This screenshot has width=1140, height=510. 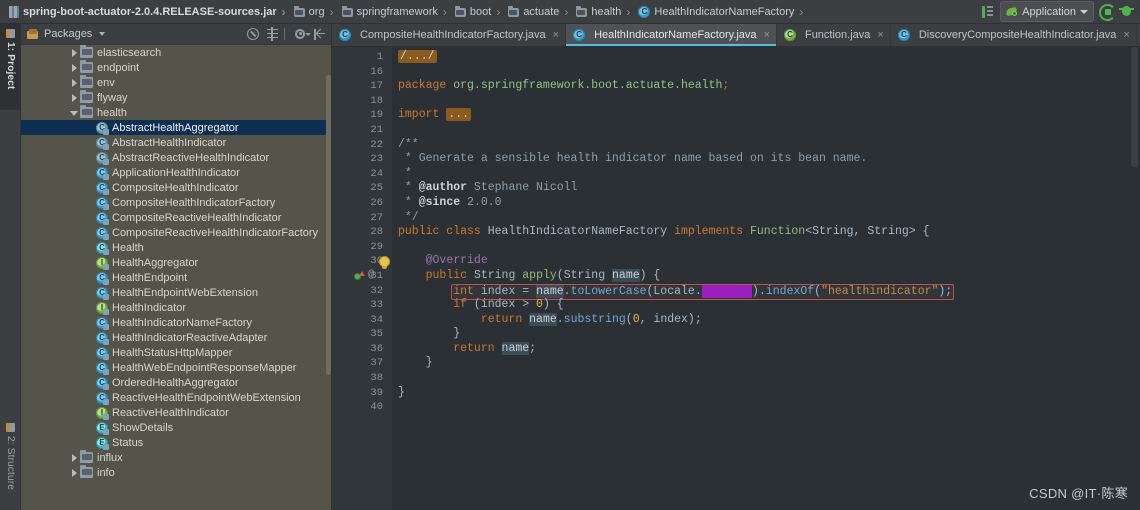 I want to click on tool-window-tab-label: 2: Structure, so click(x=10, y=463).